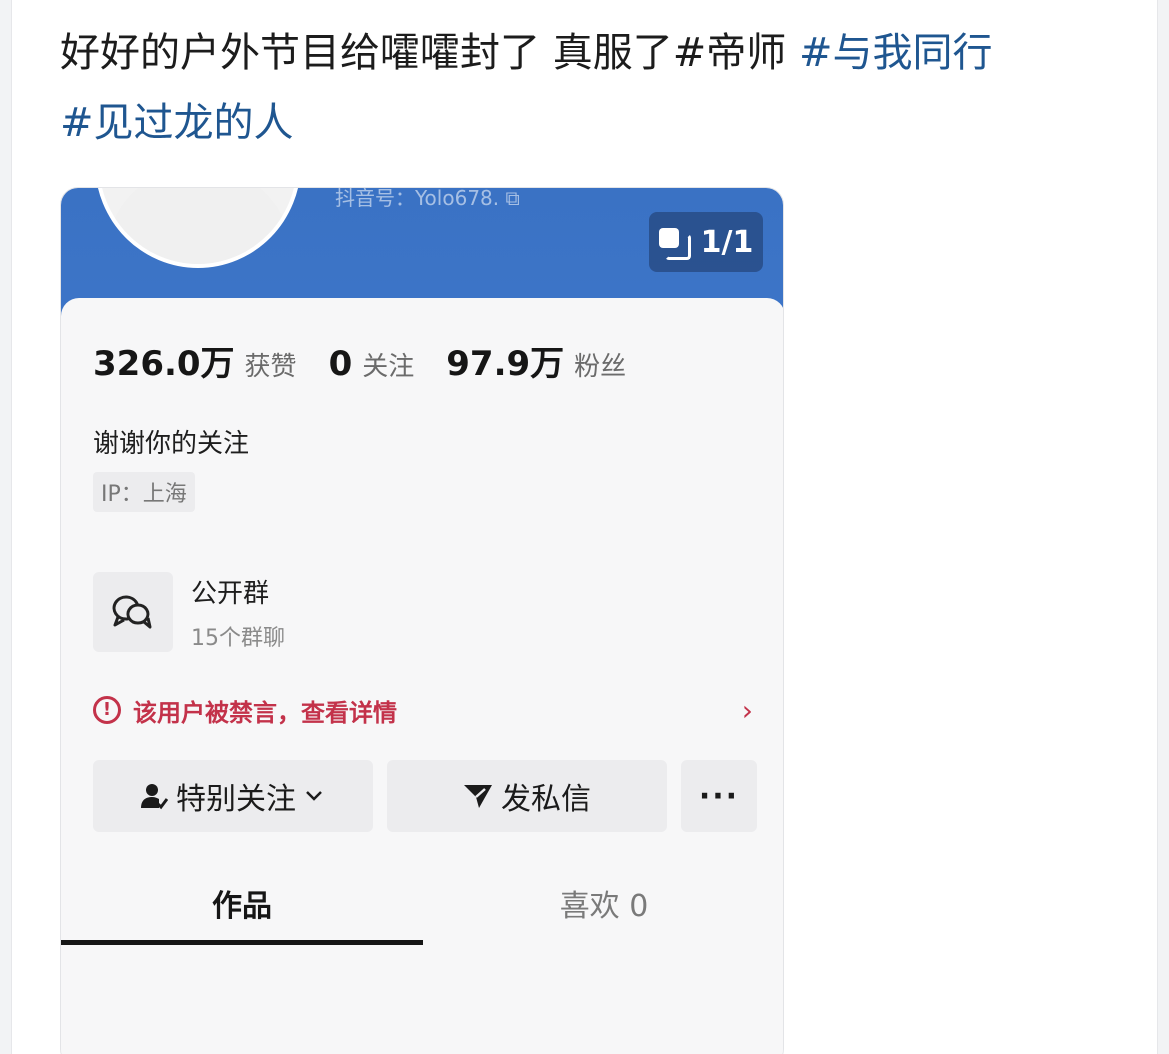 The image size is (1169, 1054). Describe the element at coordinates (674, 244) in the screenshot. I see `layers-icon` at that location.